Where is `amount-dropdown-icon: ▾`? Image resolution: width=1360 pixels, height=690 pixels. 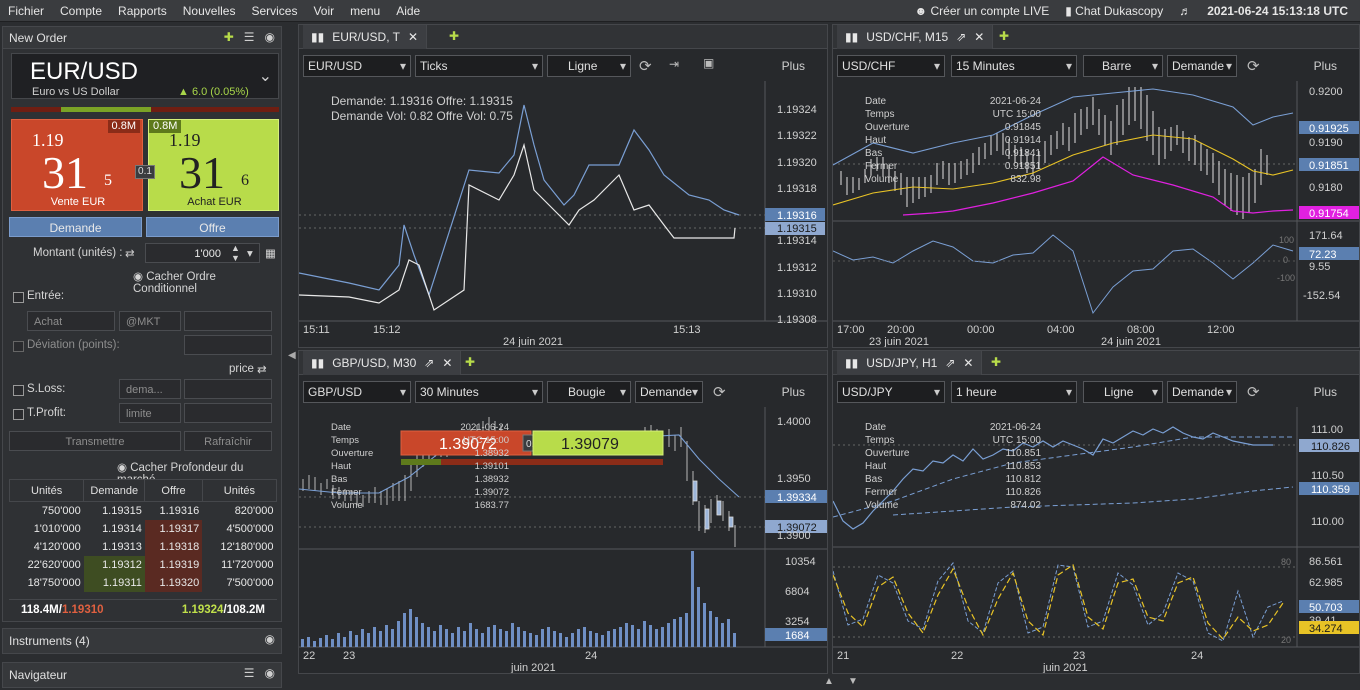 amount-dropdown-icon: ▾ is located at coordinates (250, 253).